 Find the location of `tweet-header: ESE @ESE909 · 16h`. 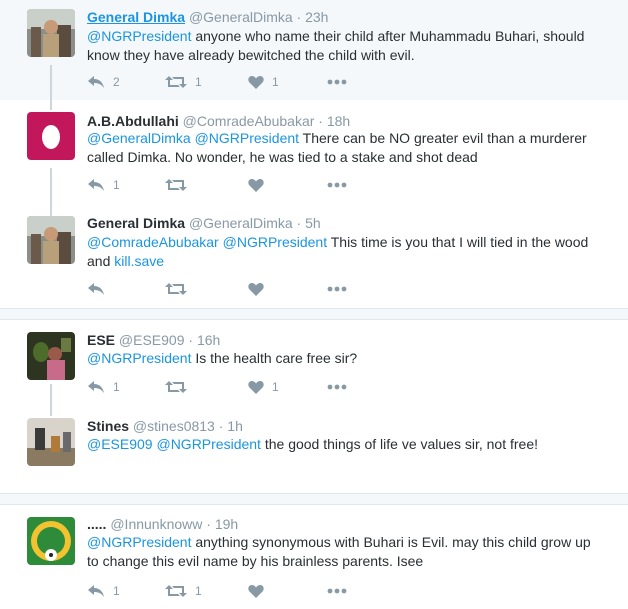

tweet-header: ESE @ESE909 · 16h is located at coordinates (153, 340).